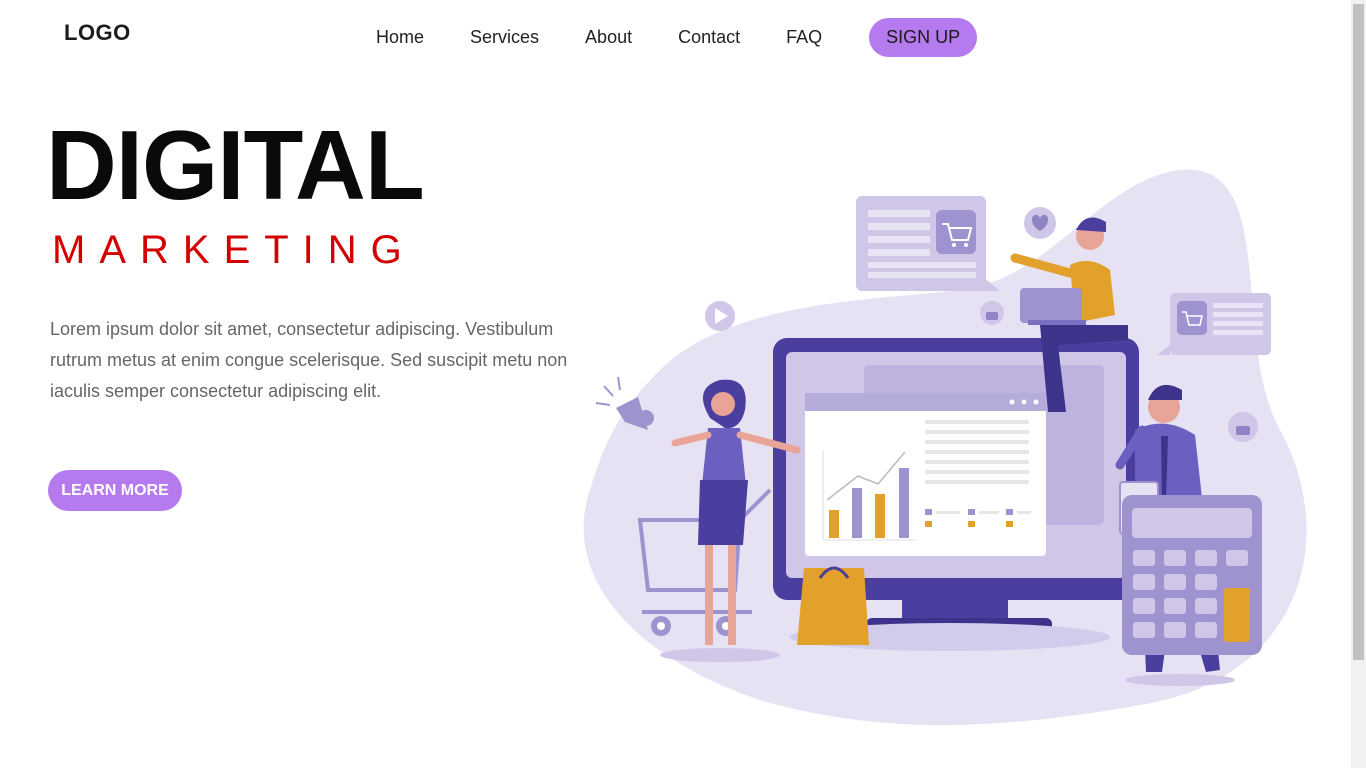 This screenshot has width=1366, height=768. I want to click on nav-faq: FAQ, so click(804, 37).